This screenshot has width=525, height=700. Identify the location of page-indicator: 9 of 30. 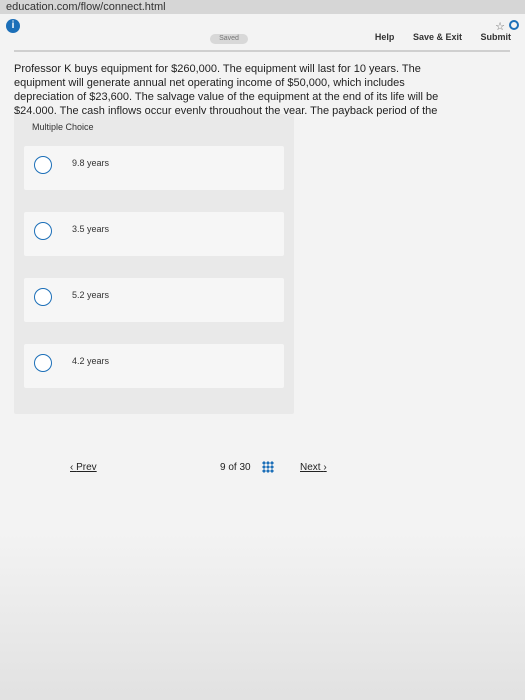
(235, 467).